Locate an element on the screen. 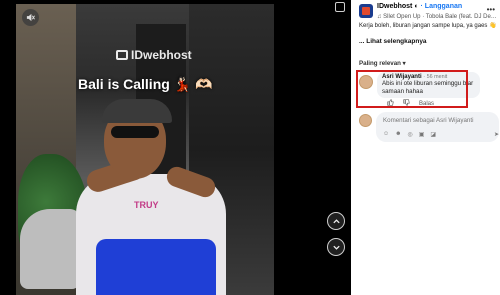 The width and height of the screenshot is (500, 295). scooter is located at coordinates (50, 249).